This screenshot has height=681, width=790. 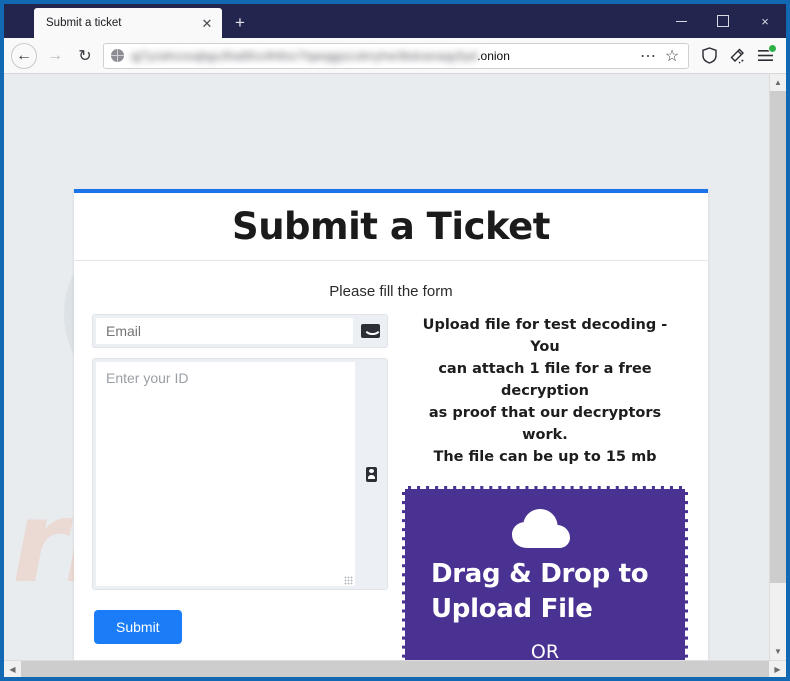 I want to click on submit-button: Submit, so click(x=138, y=627).